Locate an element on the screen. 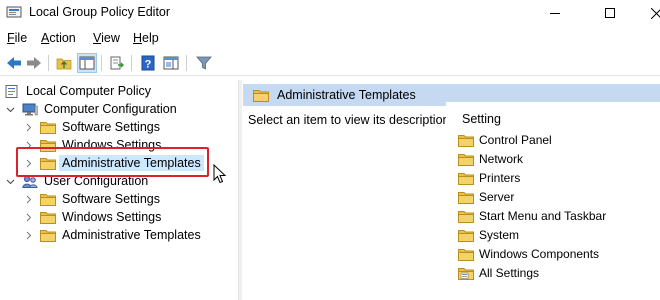 The width and height of the screenshot is (660, 300). properties-pane-icon is located at coordinates (171, 63).